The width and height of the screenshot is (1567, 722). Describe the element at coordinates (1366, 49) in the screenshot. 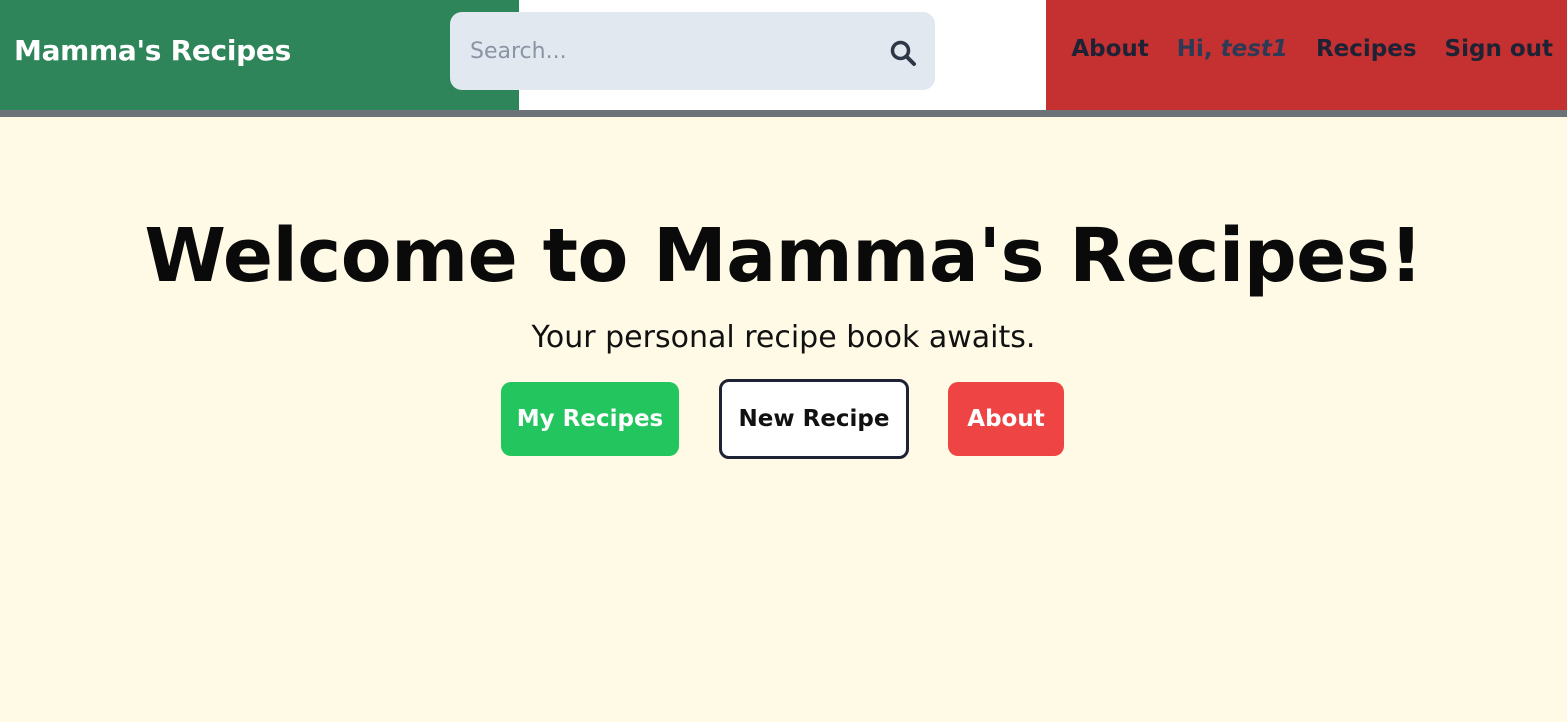

I see `nav-recipes-link: Recipes` at that location.